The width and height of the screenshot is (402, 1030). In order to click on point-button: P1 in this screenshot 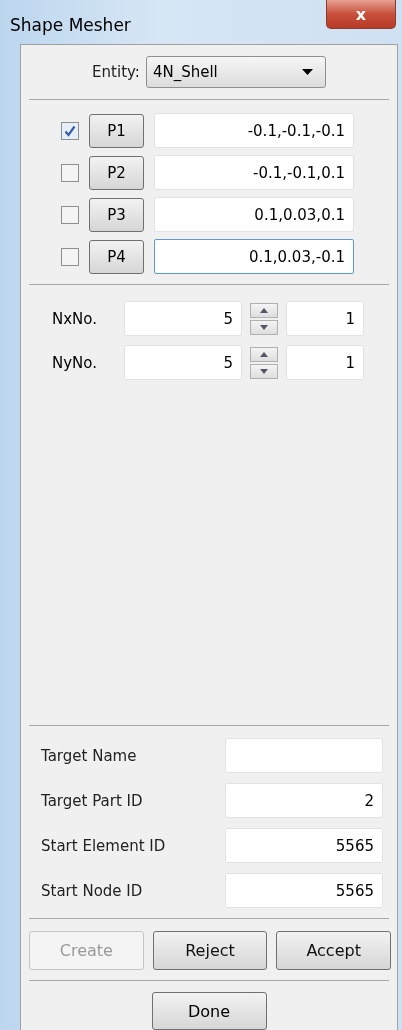, I will do `click(116, 130)`.